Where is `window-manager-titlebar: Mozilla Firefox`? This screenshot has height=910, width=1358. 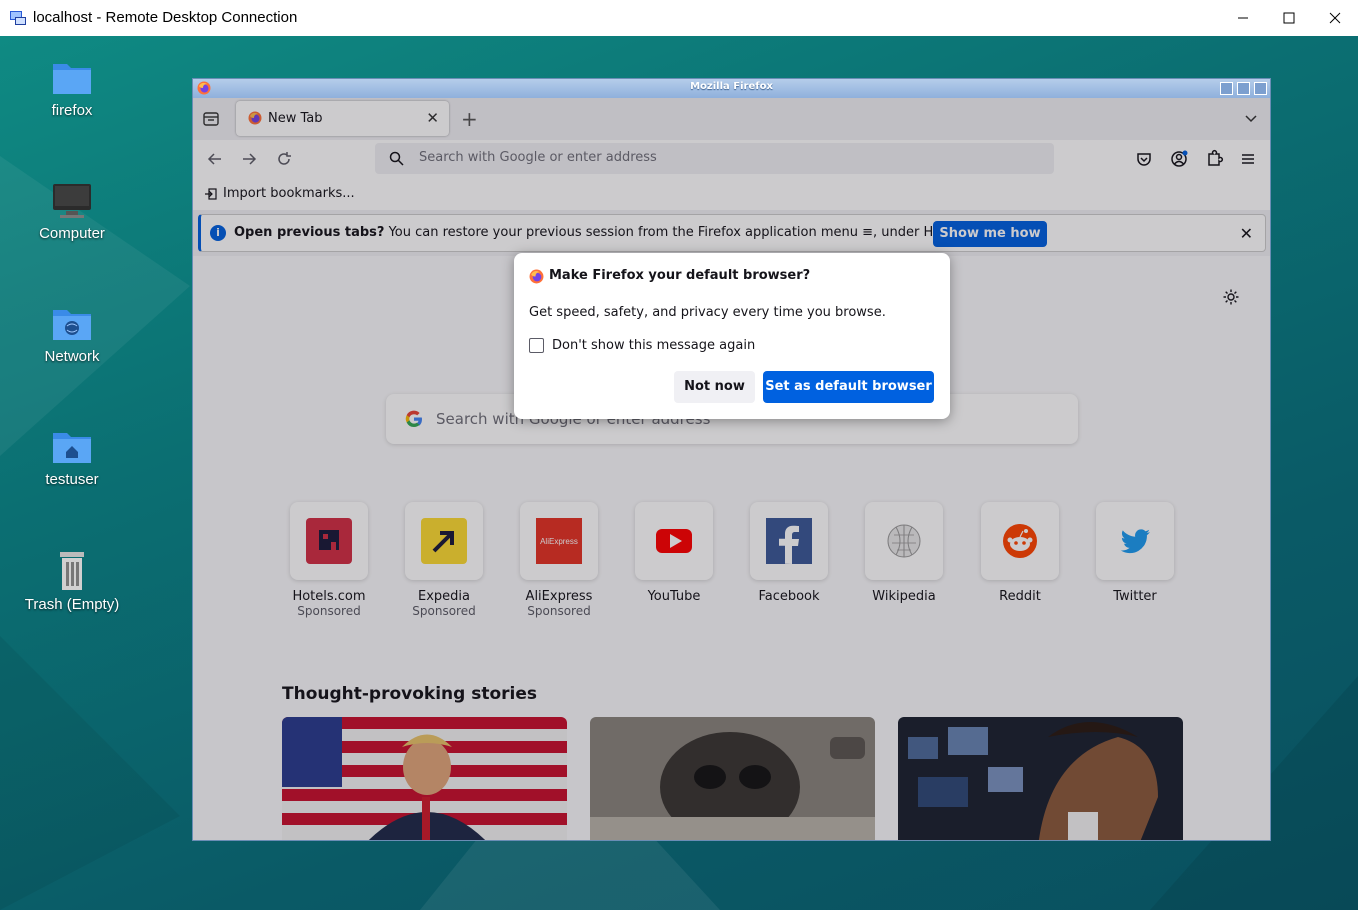 window-manager-titlebar: Mozilla Firefox is located at coordinates (731, 88).